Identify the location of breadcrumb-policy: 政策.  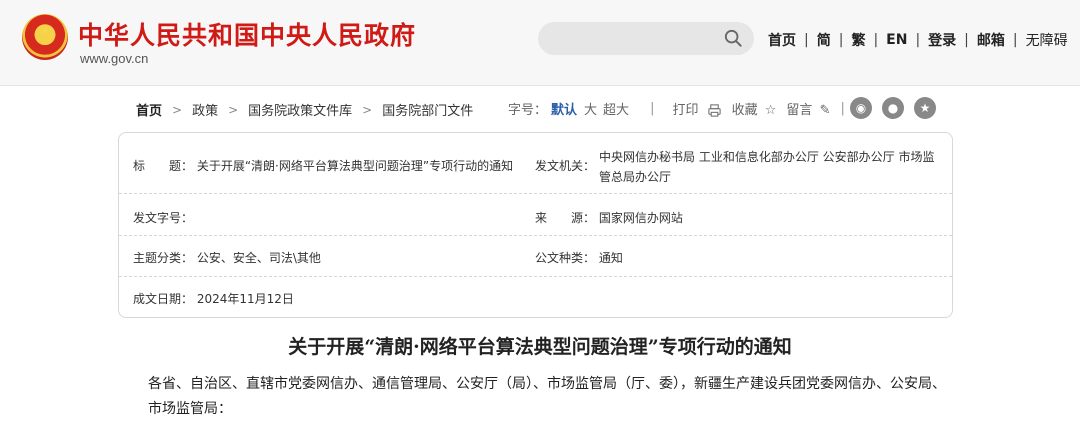
(205, 109).